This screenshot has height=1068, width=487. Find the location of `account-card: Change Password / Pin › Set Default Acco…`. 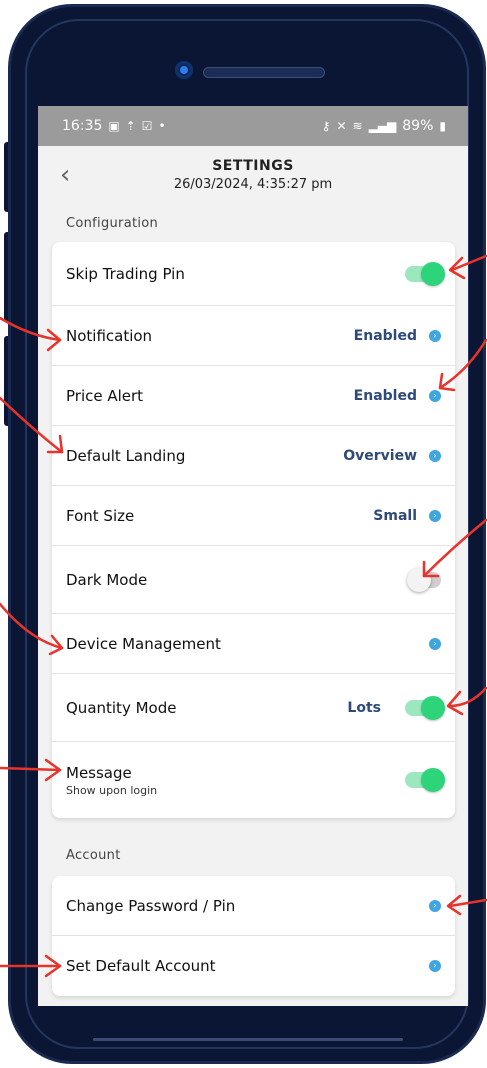

account-card: Change Password / Pin › Set Default Acco… is located at coordinates (253, 936).